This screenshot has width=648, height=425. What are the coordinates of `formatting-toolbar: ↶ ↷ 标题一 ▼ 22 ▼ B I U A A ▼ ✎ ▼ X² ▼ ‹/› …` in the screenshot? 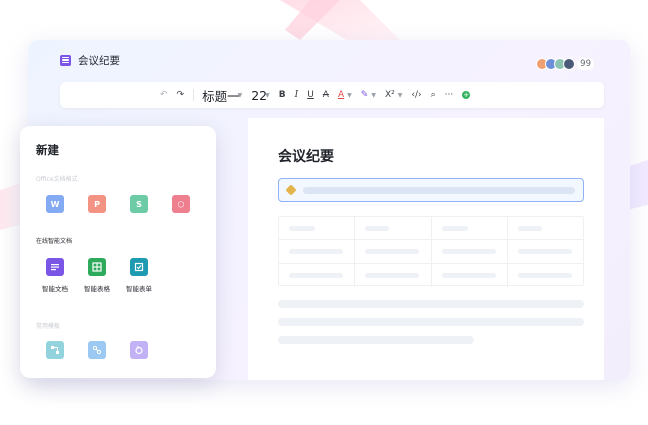 It's located at (332, 95).